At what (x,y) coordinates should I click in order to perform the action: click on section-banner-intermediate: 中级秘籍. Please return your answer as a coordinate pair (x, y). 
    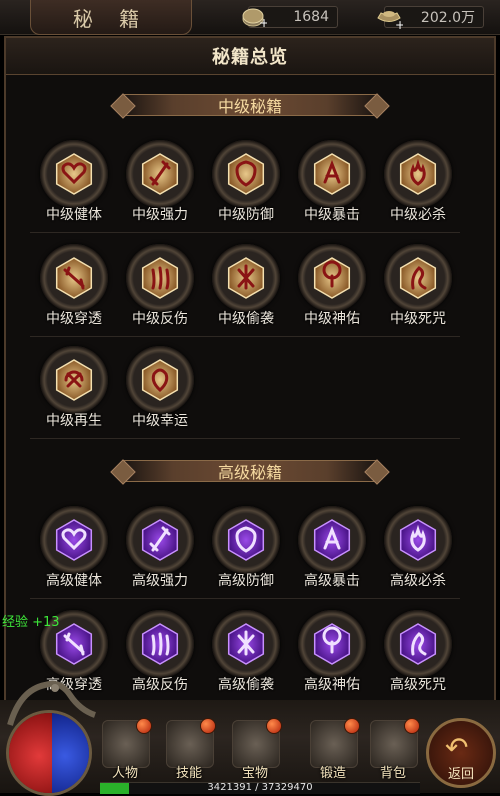
    Looking at the image, I should click on (250, 105).